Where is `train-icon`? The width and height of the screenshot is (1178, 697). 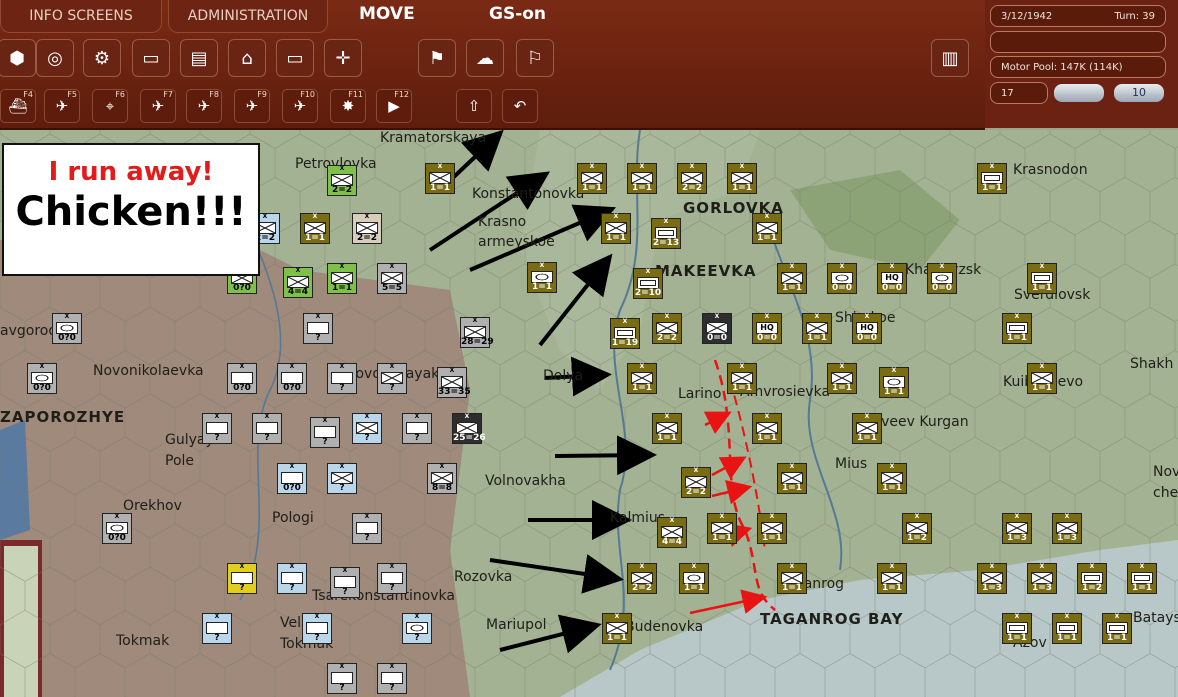
train-icon is located at coordinates (1079, 93).